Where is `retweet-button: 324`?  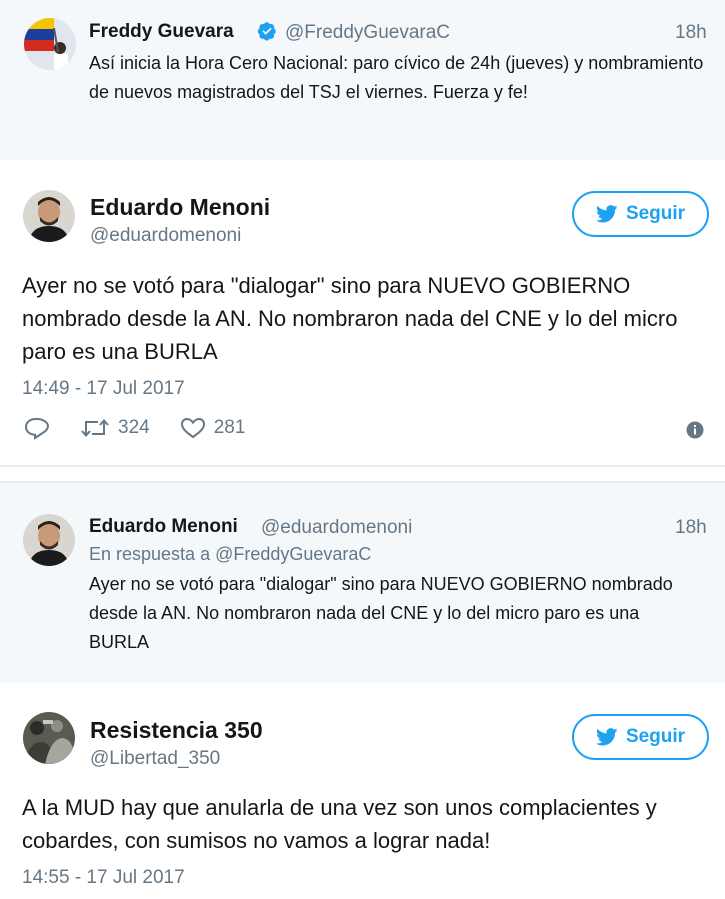 retweet-button: 324 is located at coordinates (115, 428).